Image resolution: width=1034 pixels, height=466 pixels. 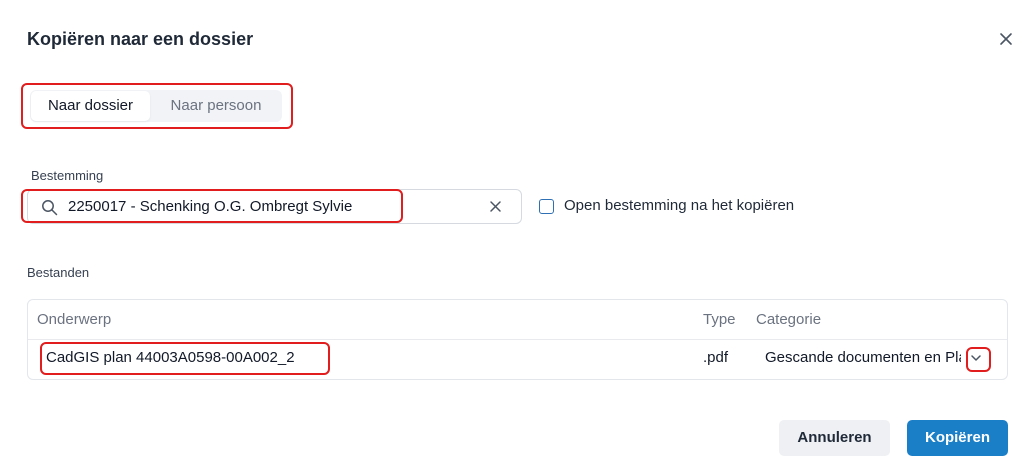 I want to click on close-icon, so click(x=1006, y=39).